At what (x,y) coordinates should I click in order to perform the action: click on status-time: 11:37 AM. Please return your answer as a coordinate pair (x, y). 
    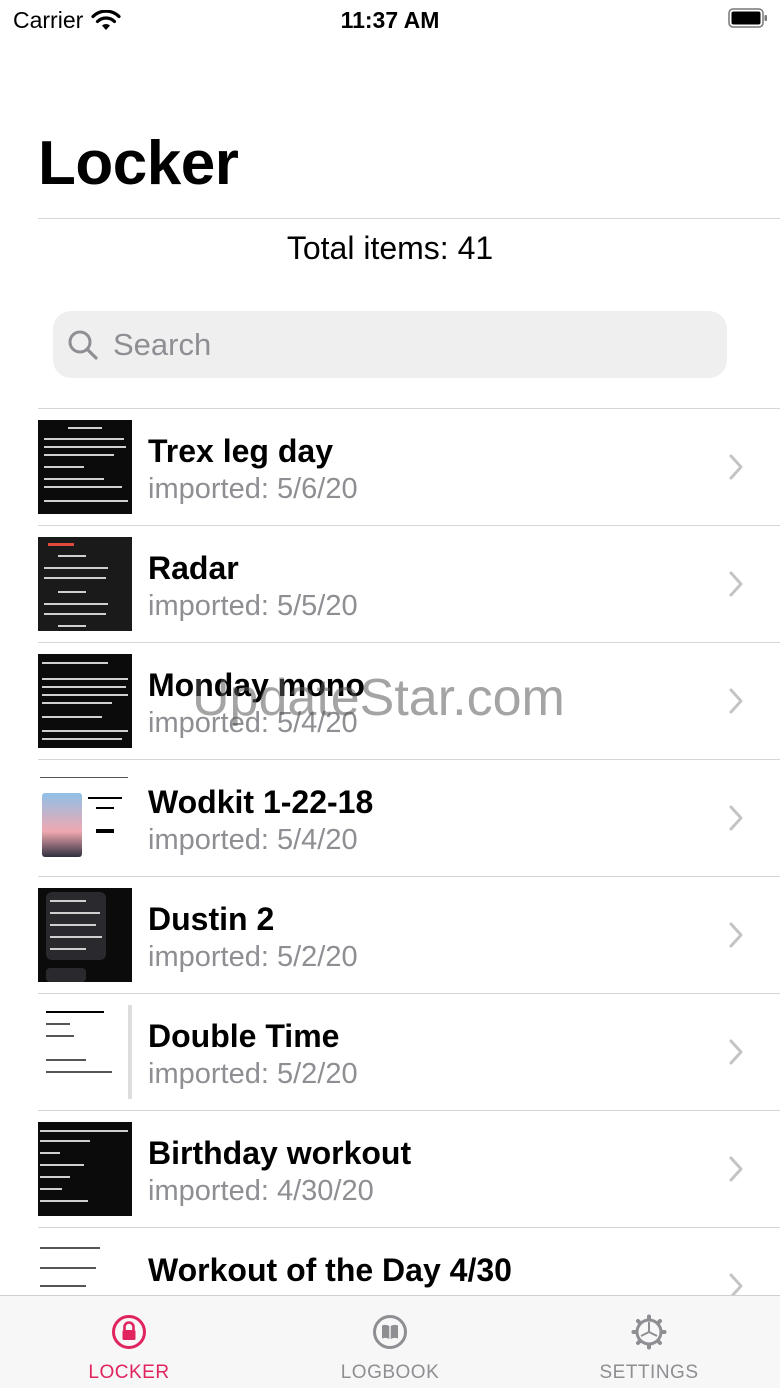
    Looking at the image, I should click on (390, 20).